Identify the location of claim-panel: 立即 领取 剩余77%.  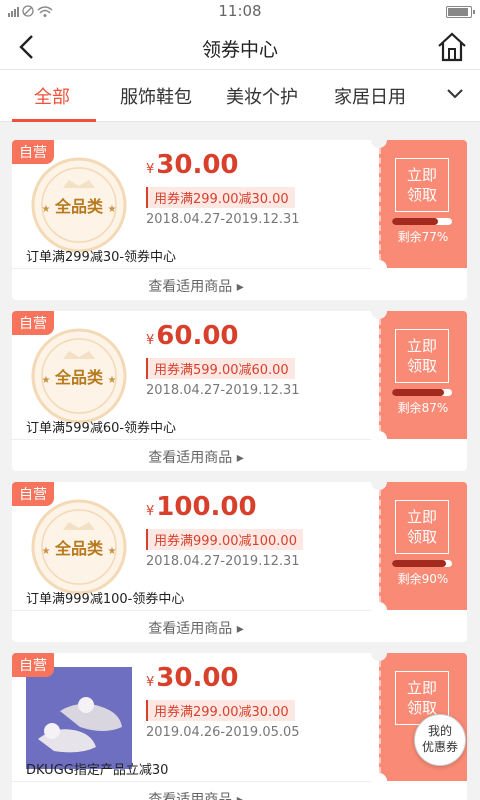
(419, 208).